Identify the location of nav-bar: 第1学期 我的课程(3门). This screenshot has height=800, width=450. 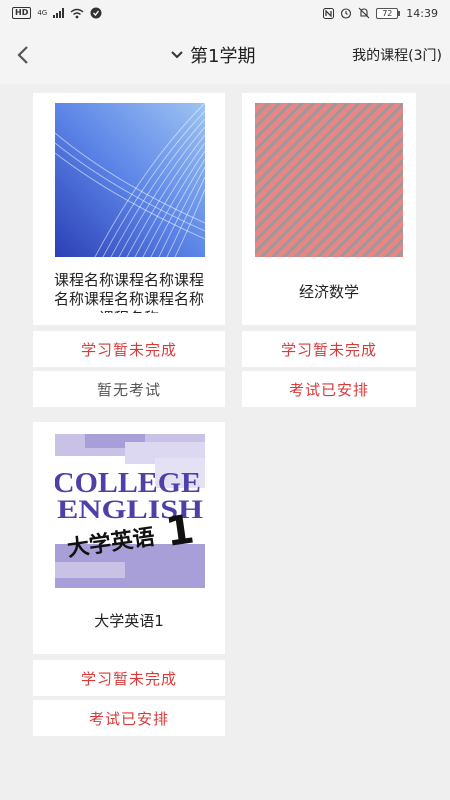
(225, 55).